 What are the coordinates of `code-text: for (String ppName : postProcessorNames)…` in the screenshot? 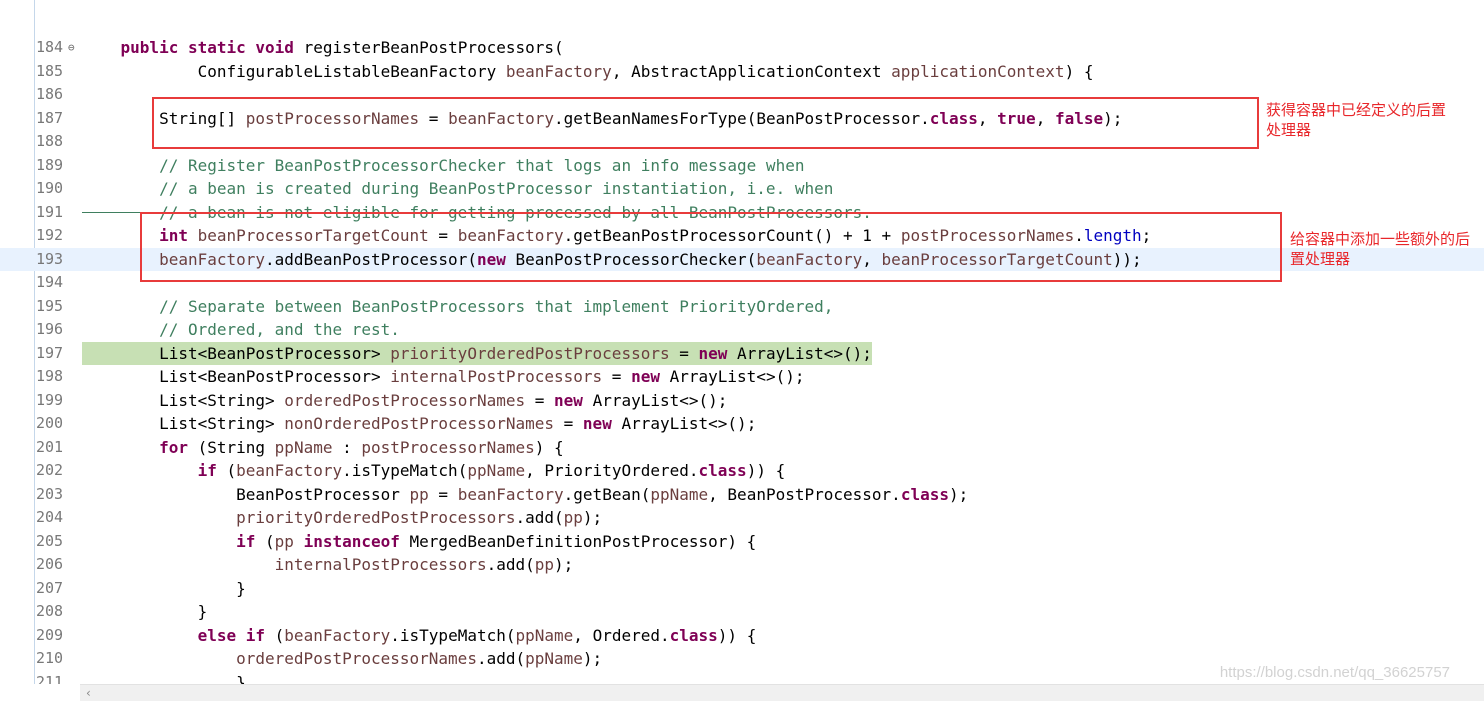 It's located at (323, 448).